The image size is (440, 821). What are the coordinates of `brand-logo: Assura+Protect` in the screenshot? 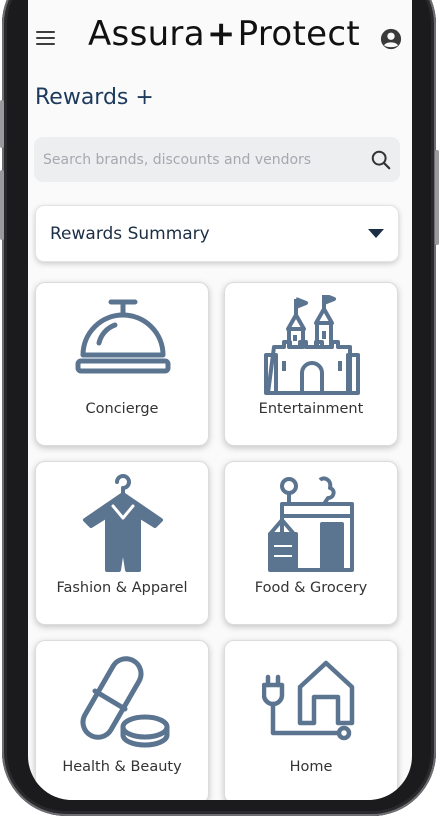 It's located at (224, 34).